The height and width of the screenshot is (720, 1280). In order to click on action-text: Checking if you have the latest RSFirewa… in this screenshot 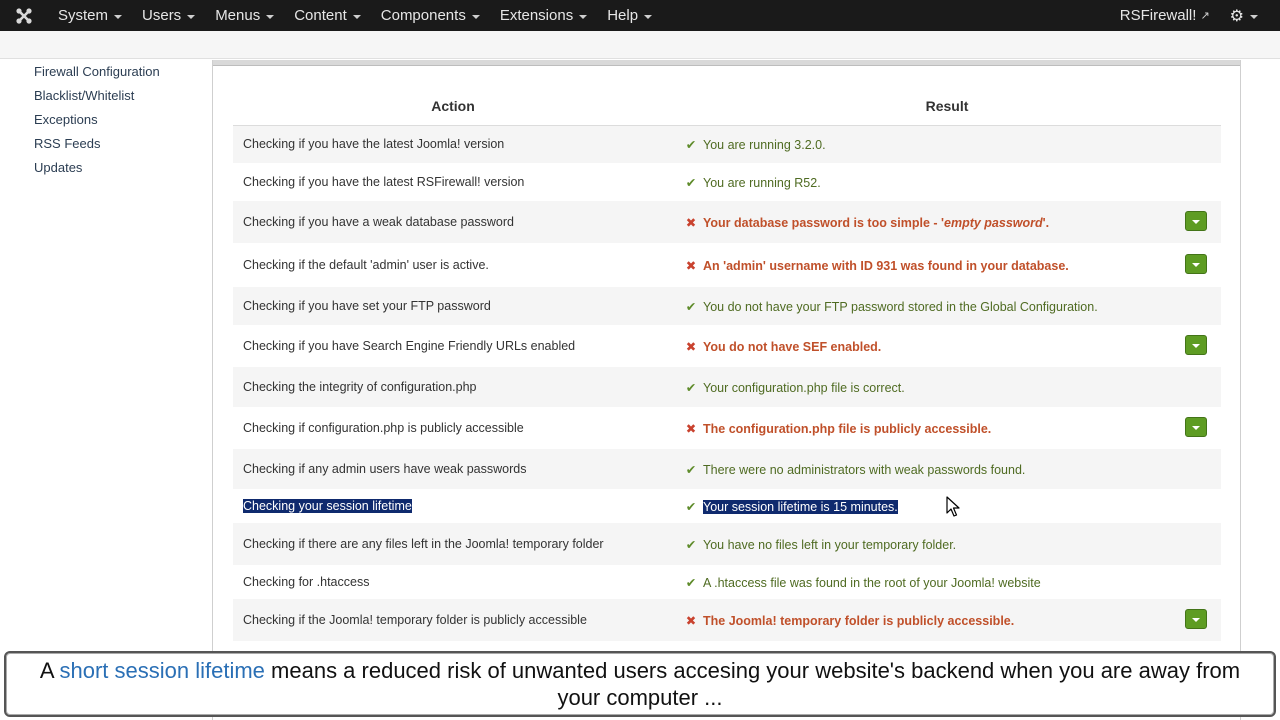, I will do `click(384, 182)`.